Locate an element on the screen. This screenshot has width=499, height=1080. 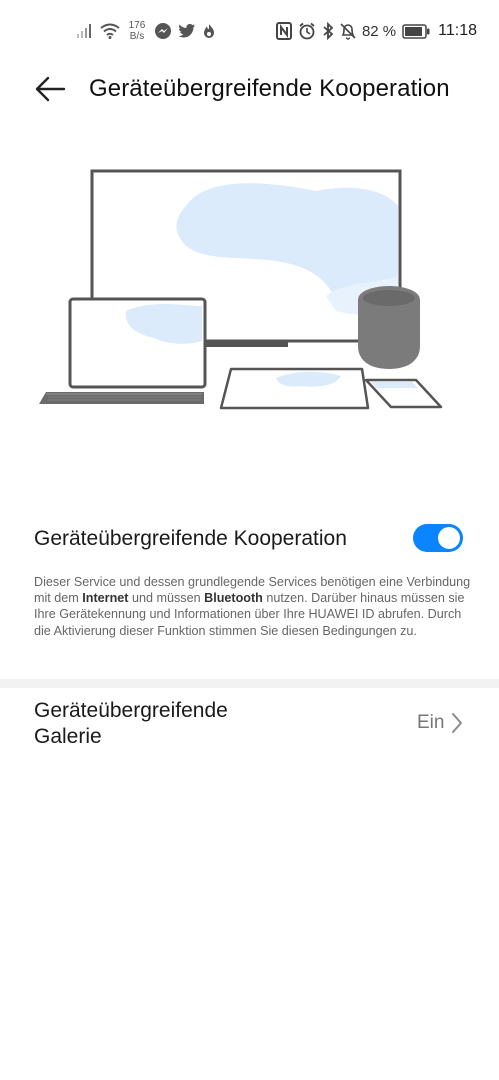
cooperation-label: Geräteübergreifende Kooperation is located at coordinates (190, 538).